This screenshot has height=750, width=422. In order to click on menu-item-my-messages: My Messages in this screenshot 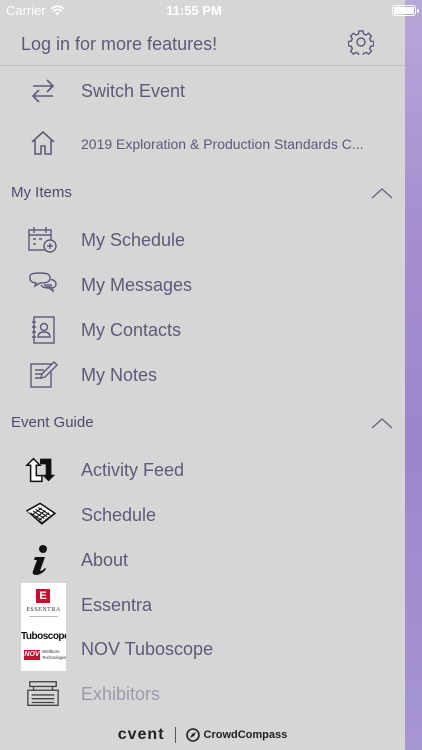, I will do `click(202, 285)`.